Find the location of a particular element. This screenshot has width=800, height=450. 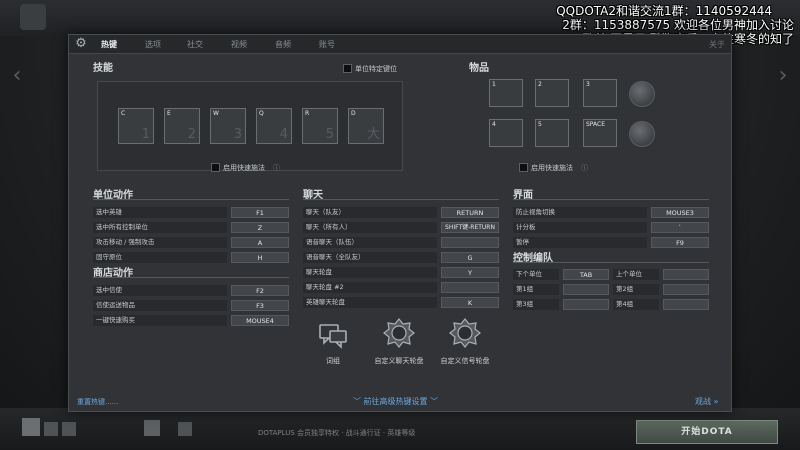

hotkey-button: Z is located at coordinates (260, 227).